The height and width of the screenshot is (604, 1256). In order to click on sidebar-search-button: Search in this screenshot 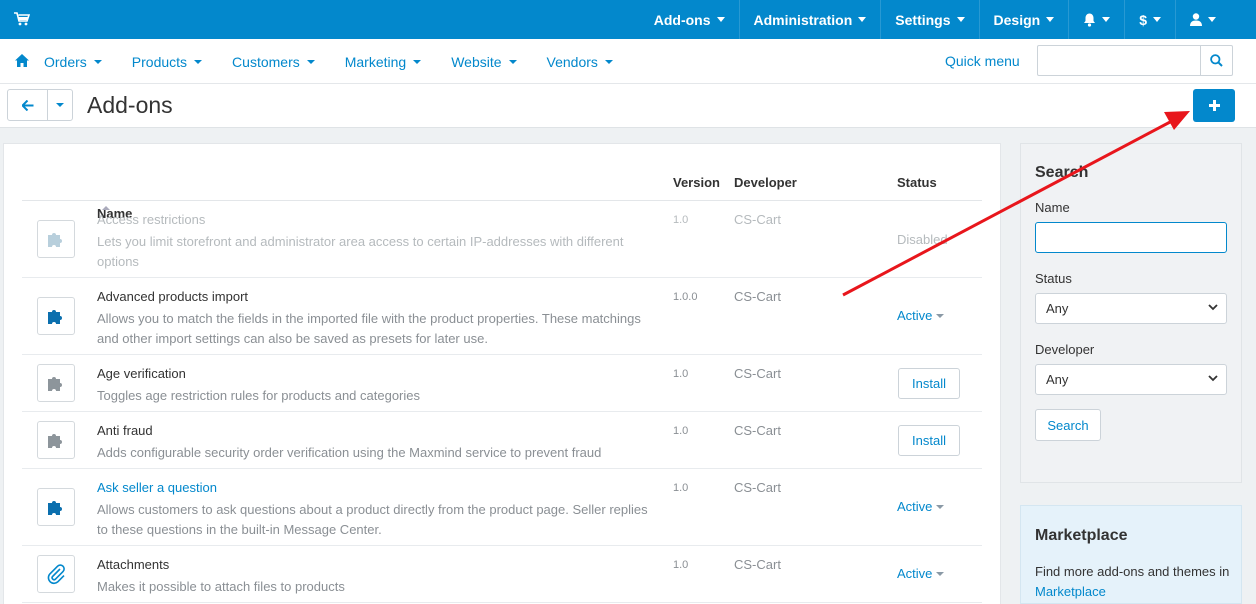, I will do `click(1068, 425)`.